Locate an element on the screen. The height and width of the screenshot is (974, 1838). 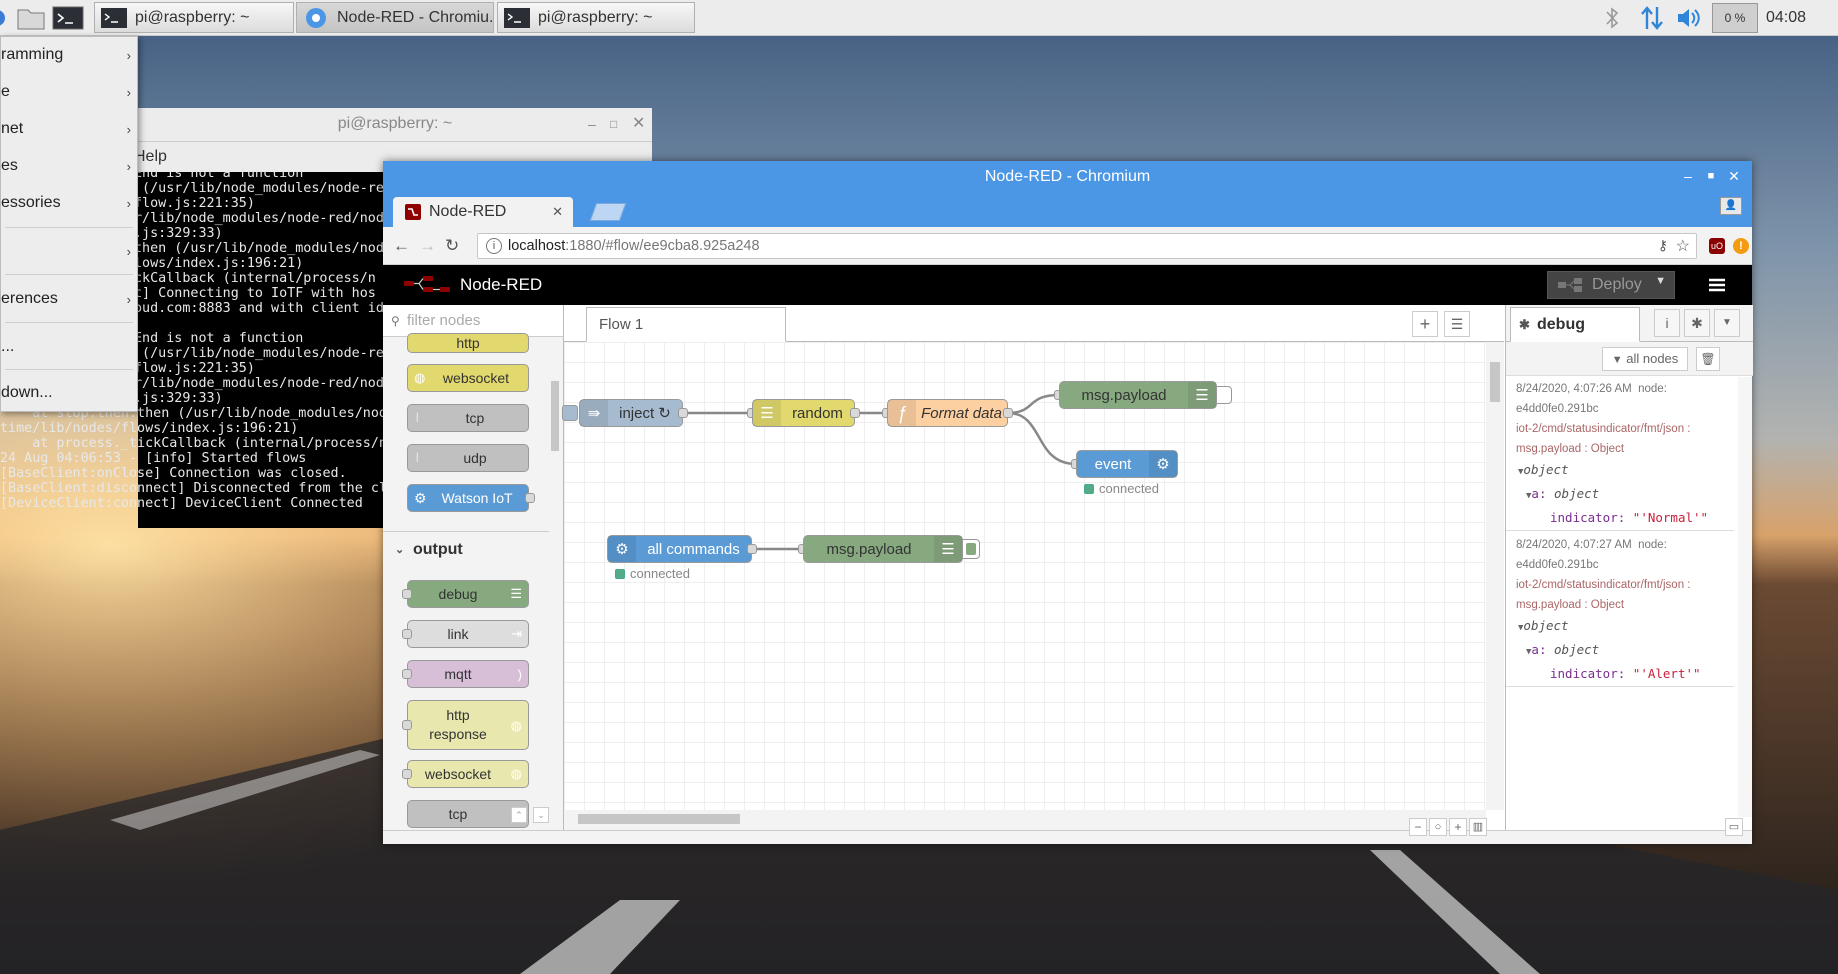
menu-item-office: e › is located at coordinates (69, 92).